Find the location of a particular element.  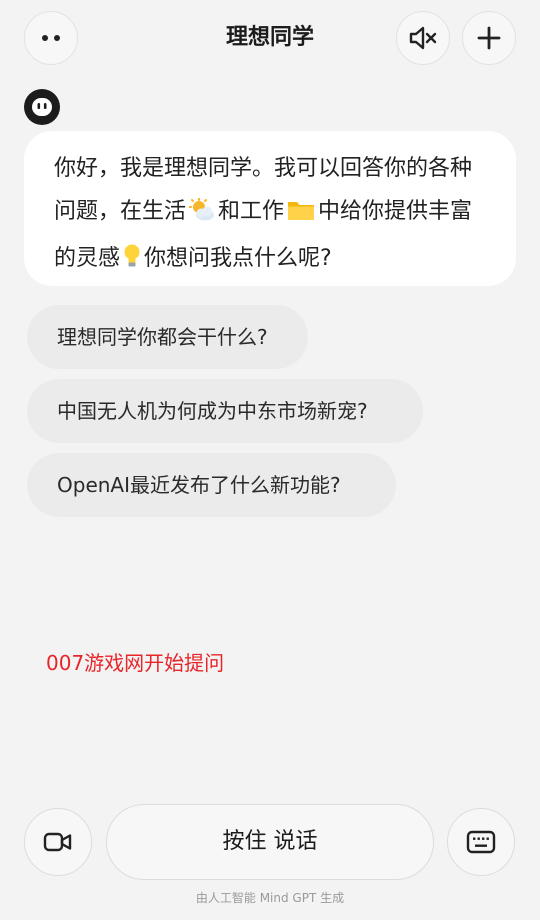

video-camera-icon is located at coordinates (57, 842).